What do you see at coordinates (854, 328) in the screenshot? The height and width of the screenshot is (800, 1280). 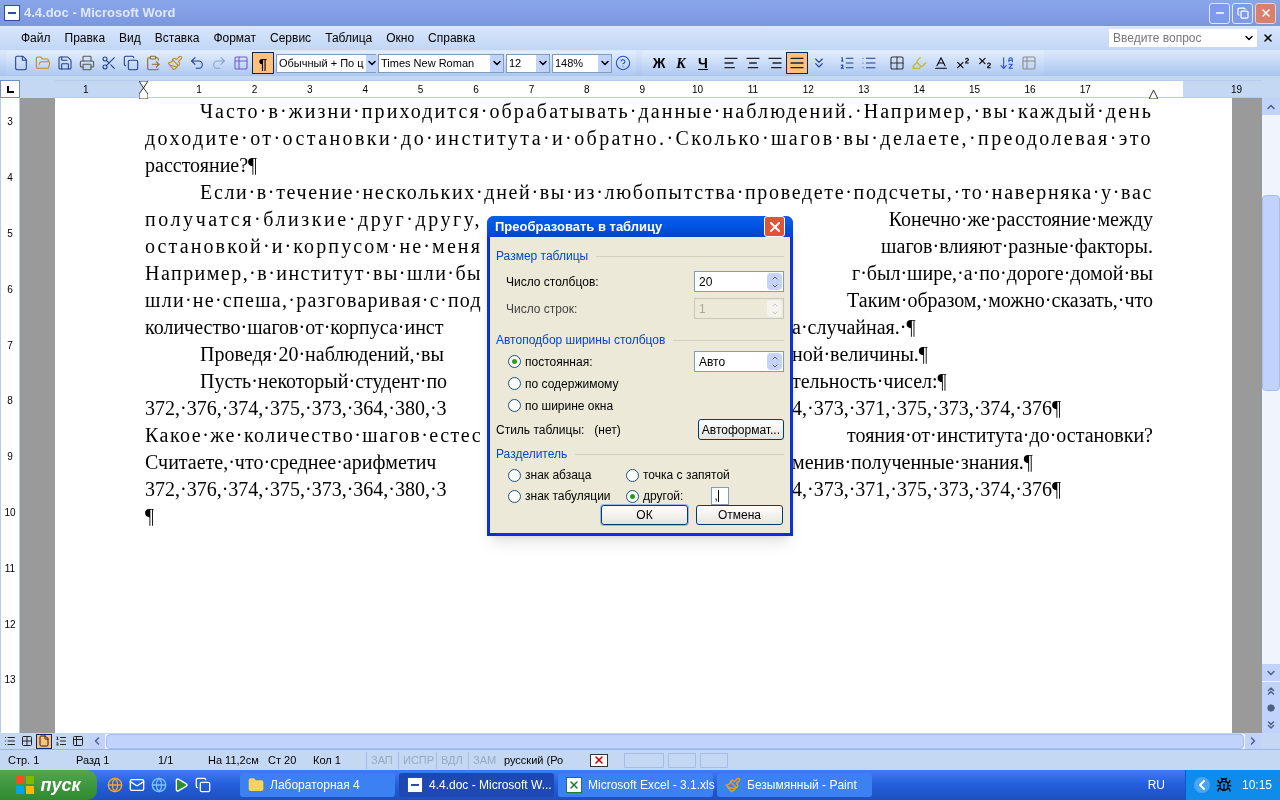 I see `document-text: а·случайная.·¶` at bounding box center [854, 328].